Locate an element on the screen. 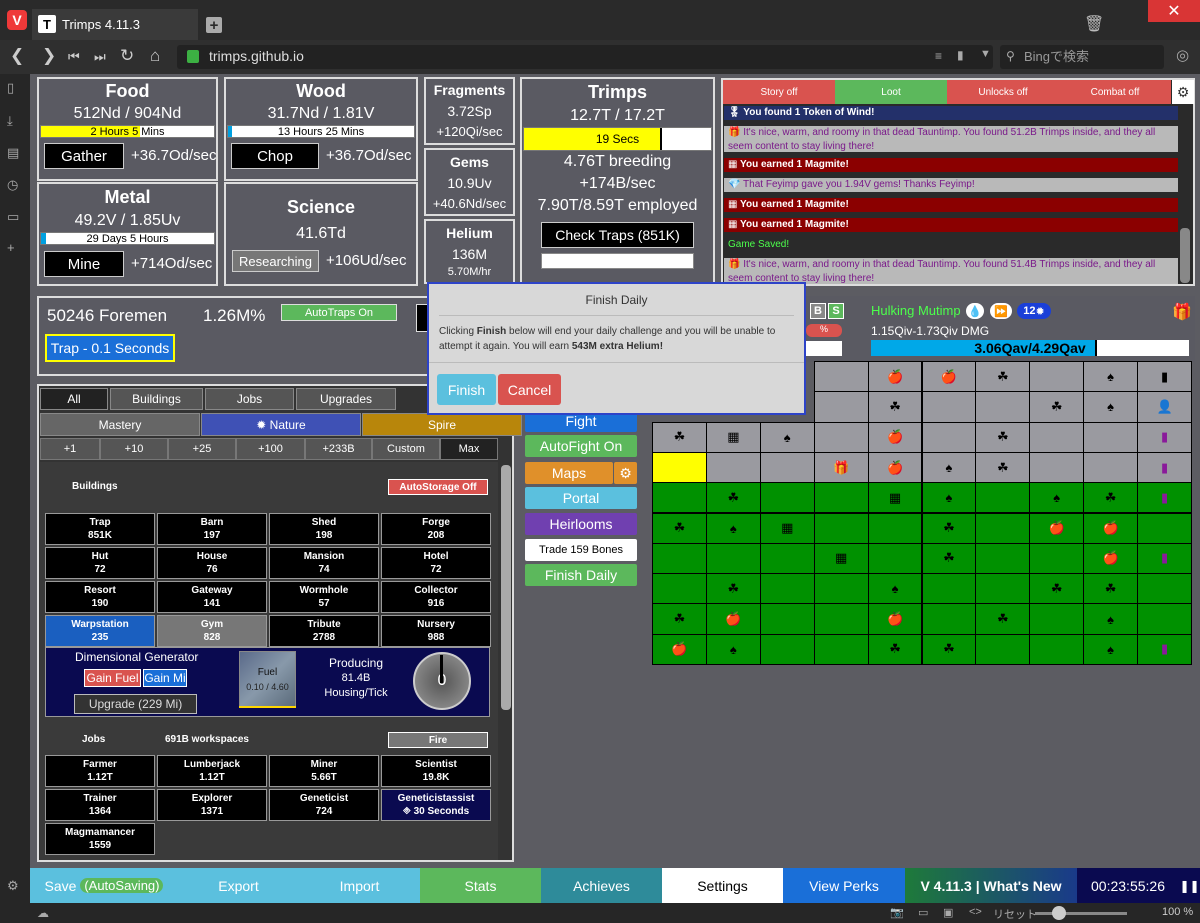  cloud-sync-icon: ☁ is located at coordinates (43, 913).